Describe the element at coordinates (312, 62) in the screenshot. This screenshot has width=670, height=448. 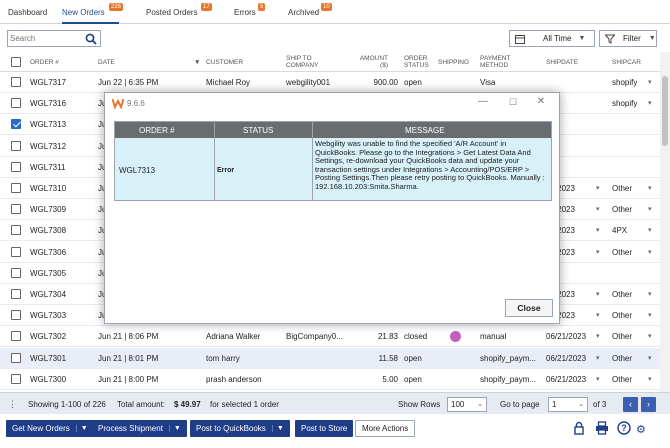
I see `header-ship-to-company: SHIP TO COMPANY` at that location.